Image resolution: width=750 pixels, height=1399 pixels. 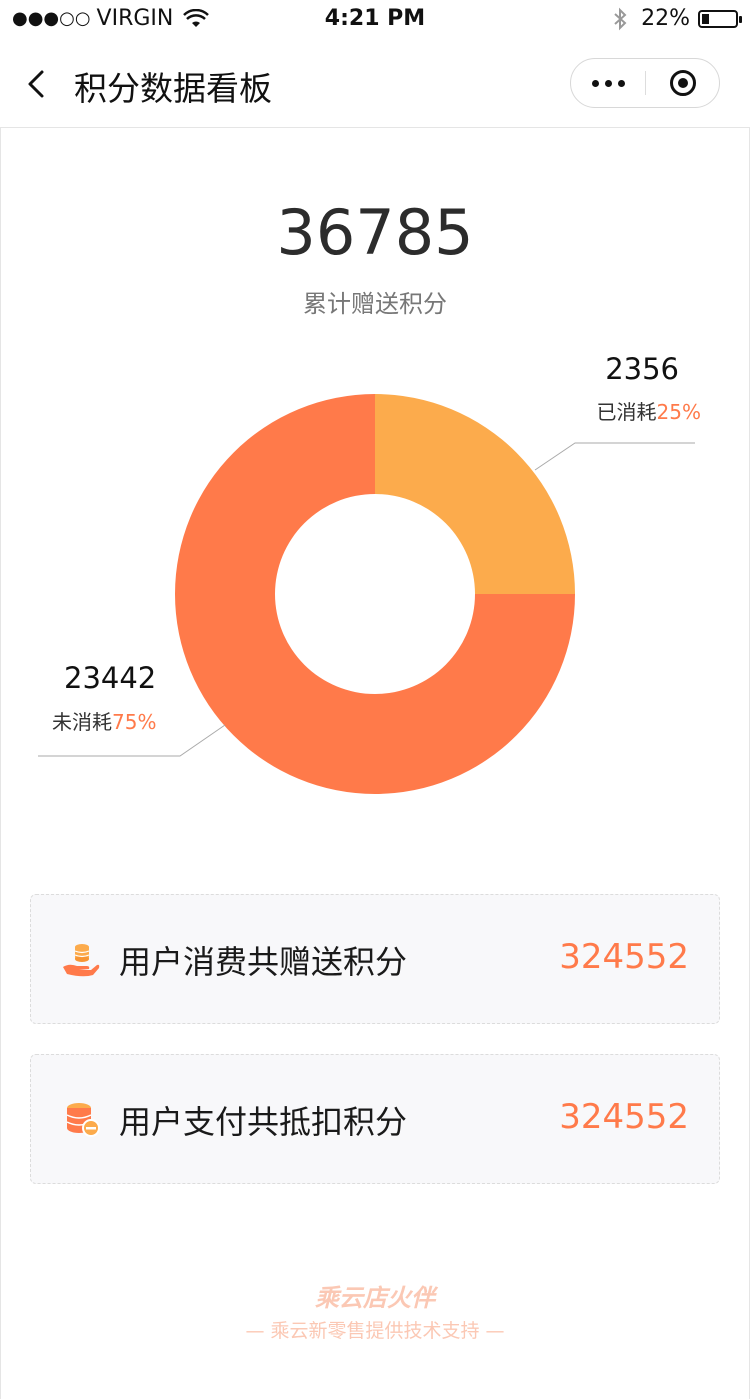 I want to click on pay-deduct-points-card: 用户支付共抵扣积分 324552, so click(x=375, y=1119).